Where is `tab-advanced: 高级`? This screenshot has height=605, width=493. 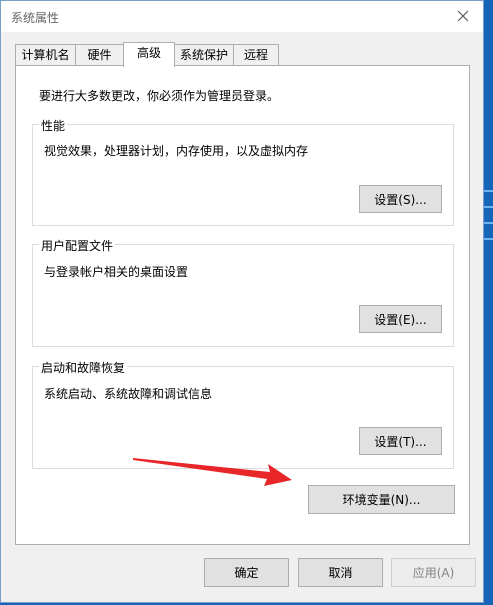
tab-advanced: 高级 is located at coordinates (149, 54).